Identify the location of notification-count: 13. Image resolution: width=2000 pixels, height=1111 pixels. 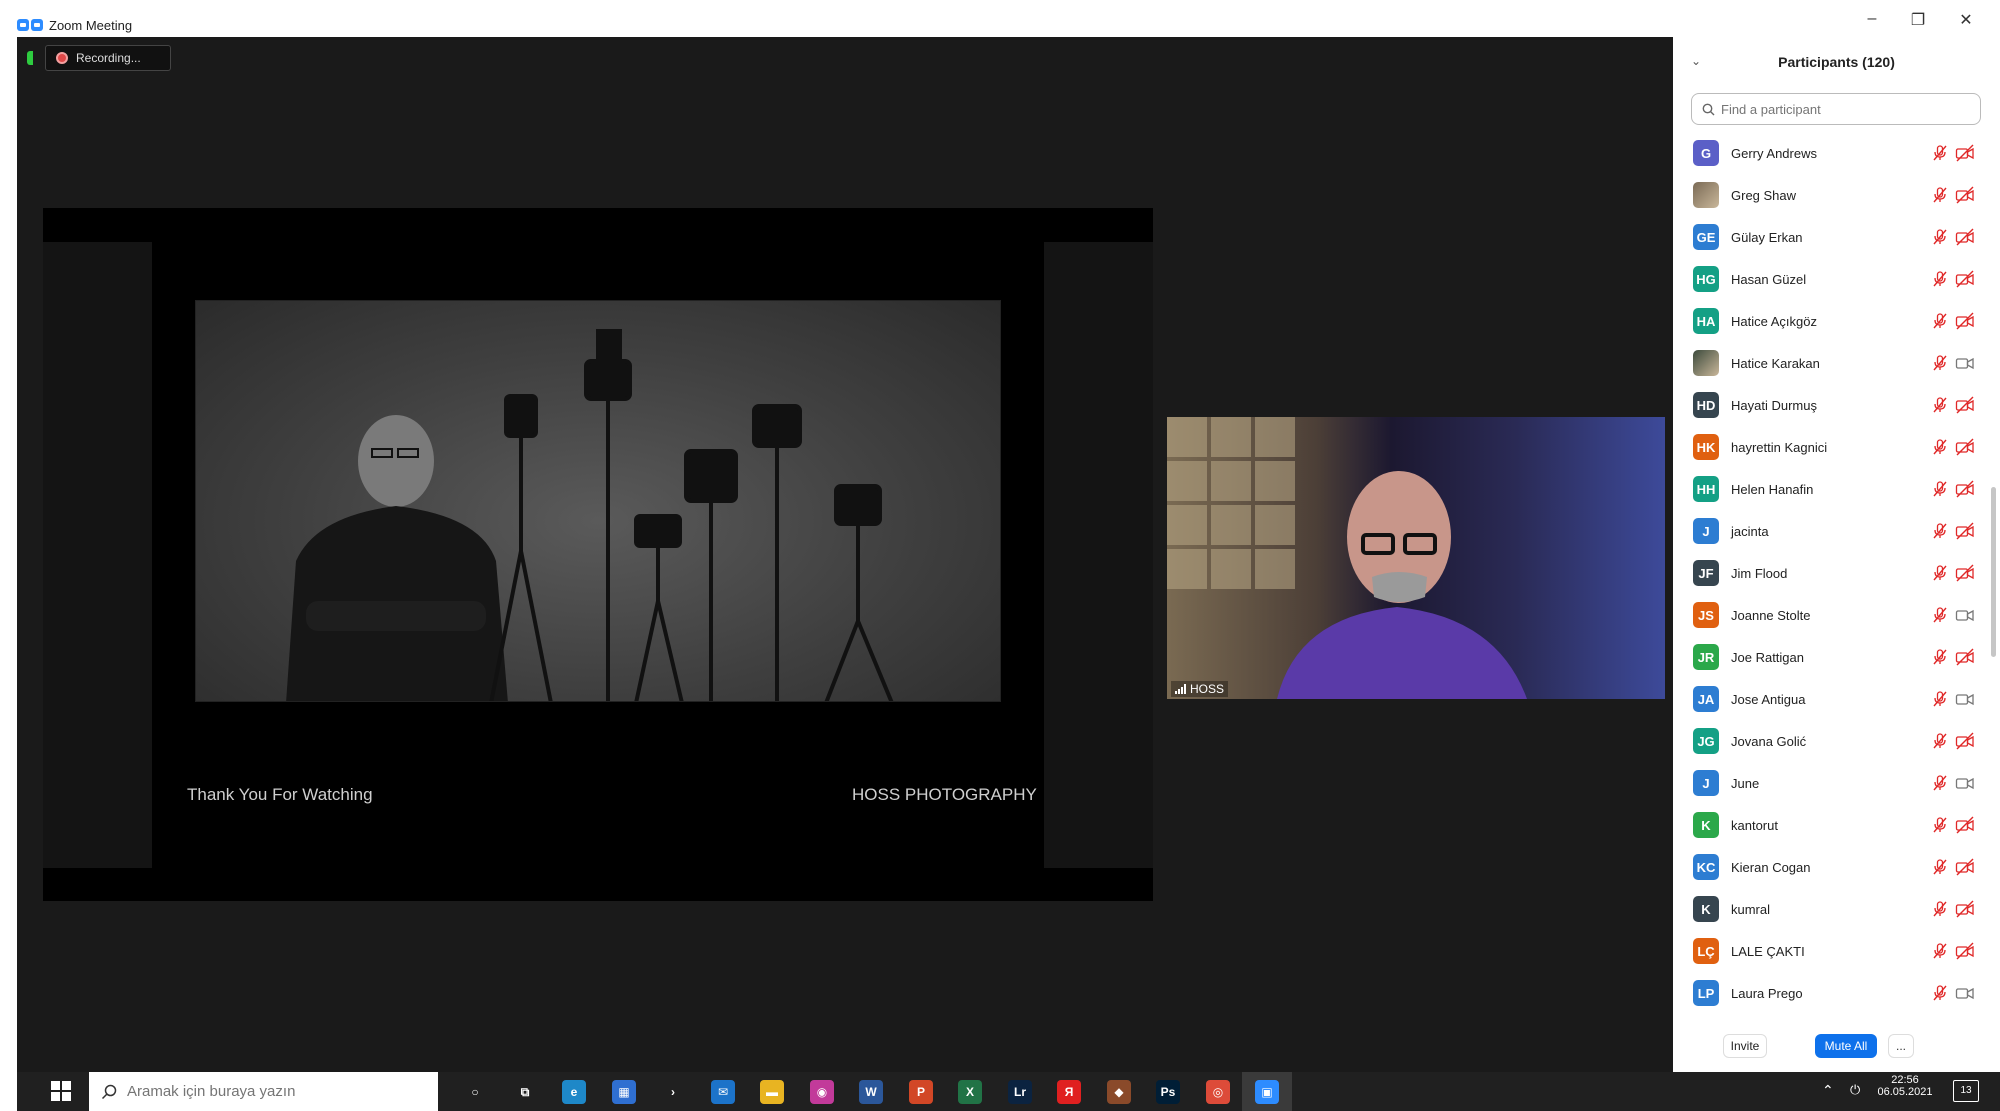
(1966, 1090).